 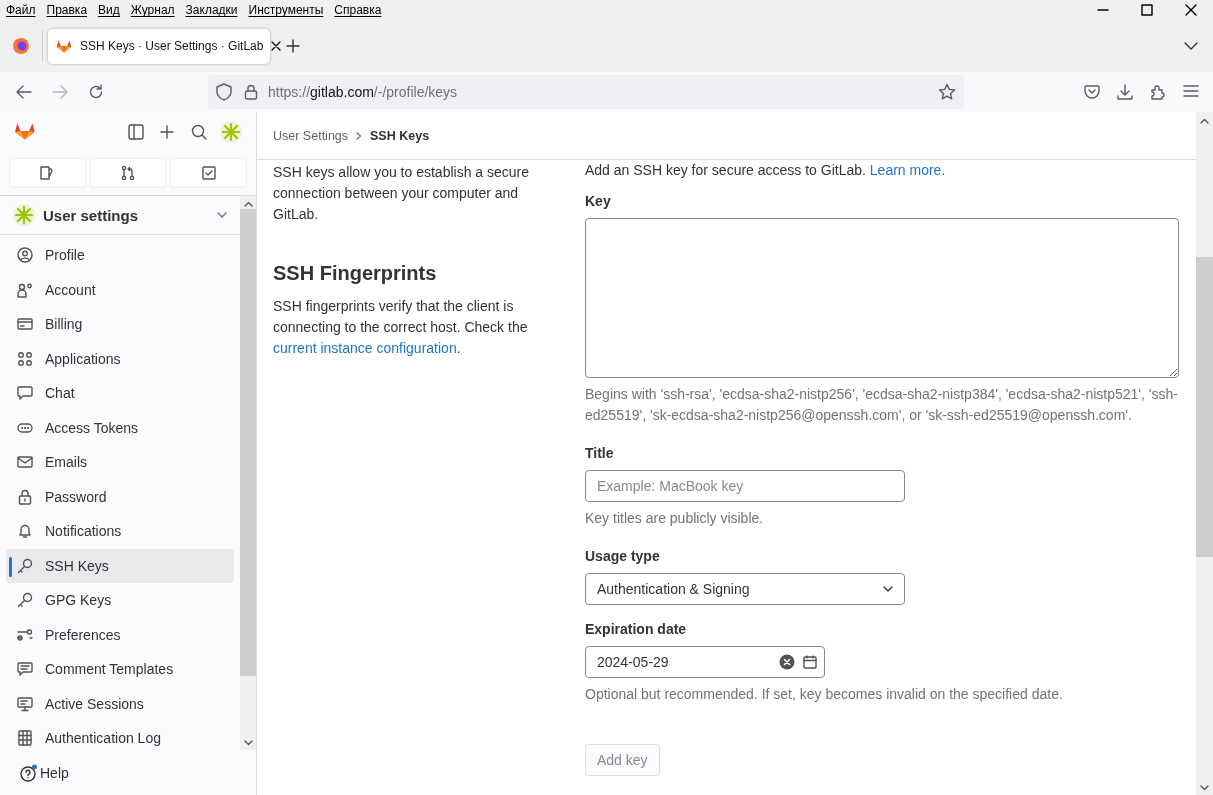 I want to click on field-label: Expiration date, so click(x=636, y=629).